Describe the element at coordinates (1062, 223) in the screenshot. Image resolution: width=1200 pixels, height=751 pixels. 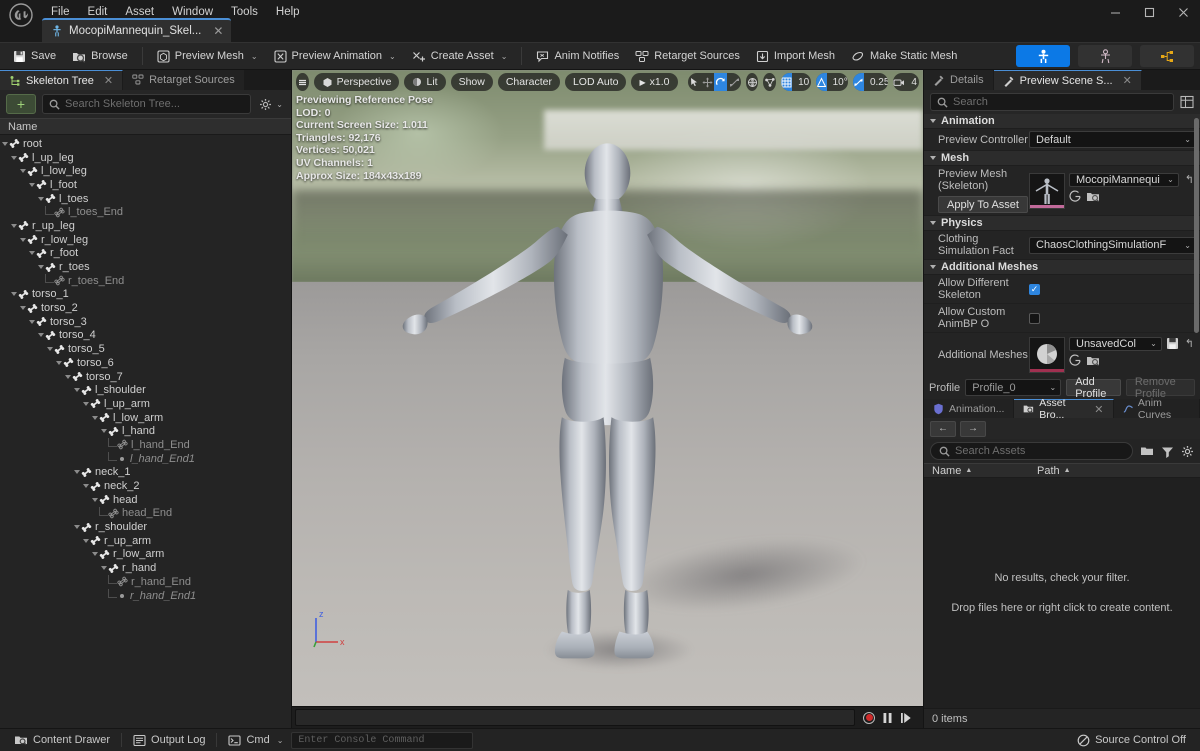
I see `category-physics: Physics` at that location.